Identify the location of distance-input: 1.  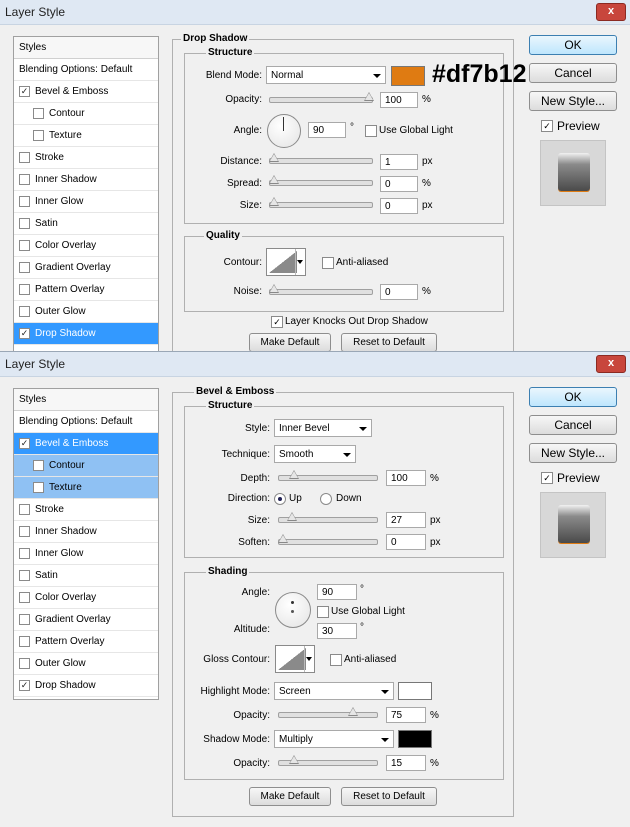
(399, 162).